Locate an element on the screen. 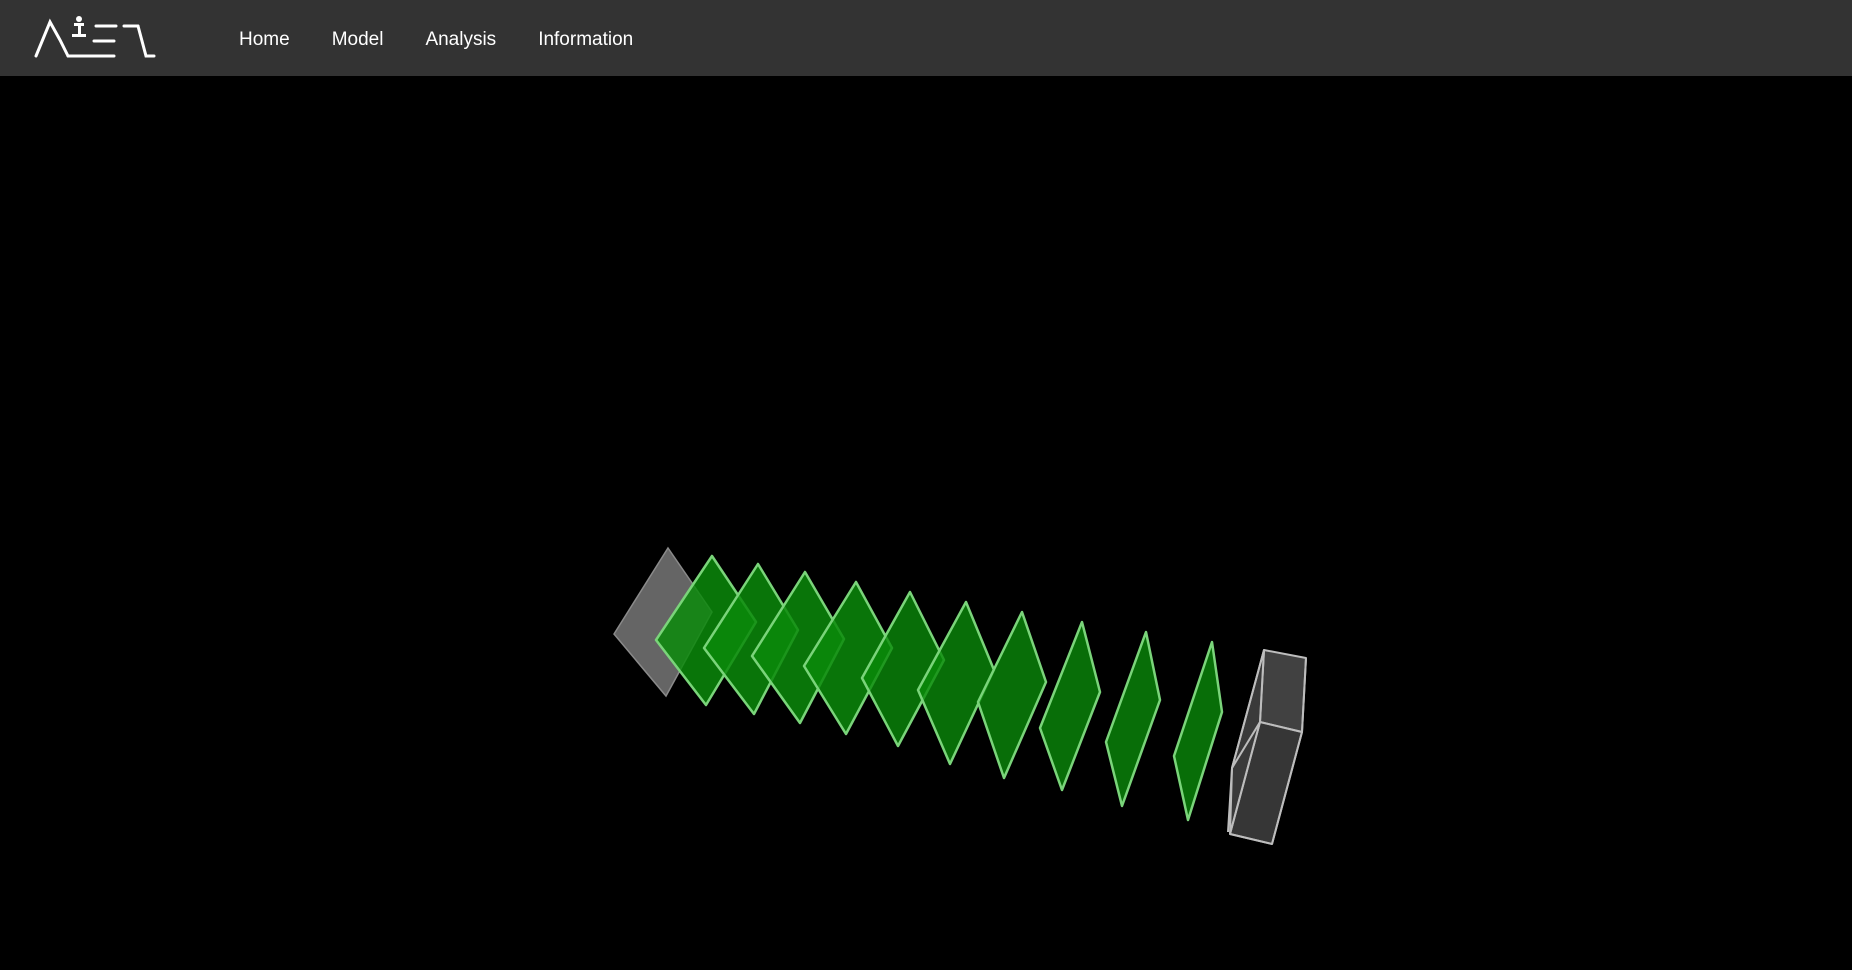 This screenshot has width=1852, height=970. nav-analysis: Analysis is located at coordinates (460, 38).